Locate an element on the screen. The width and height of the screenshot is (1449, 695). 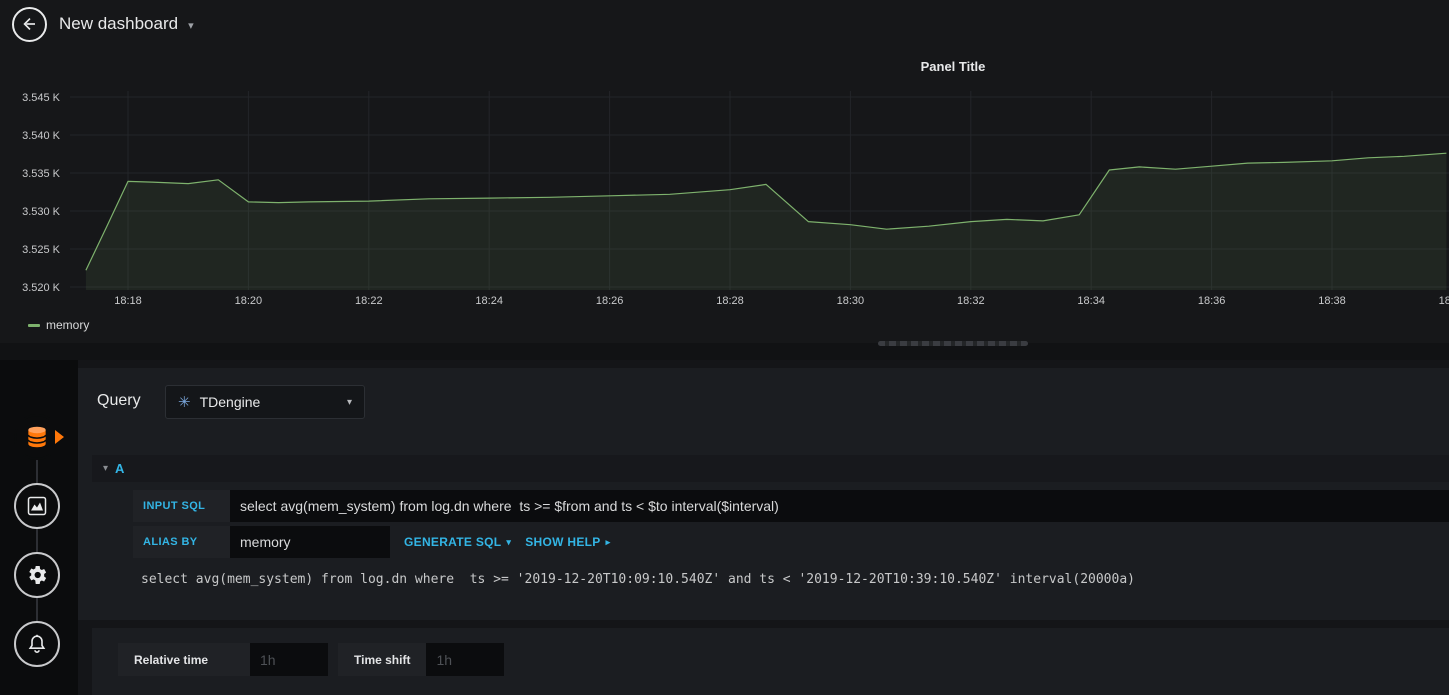
panel-title: Panel Title is located at coordinates (953, 66).